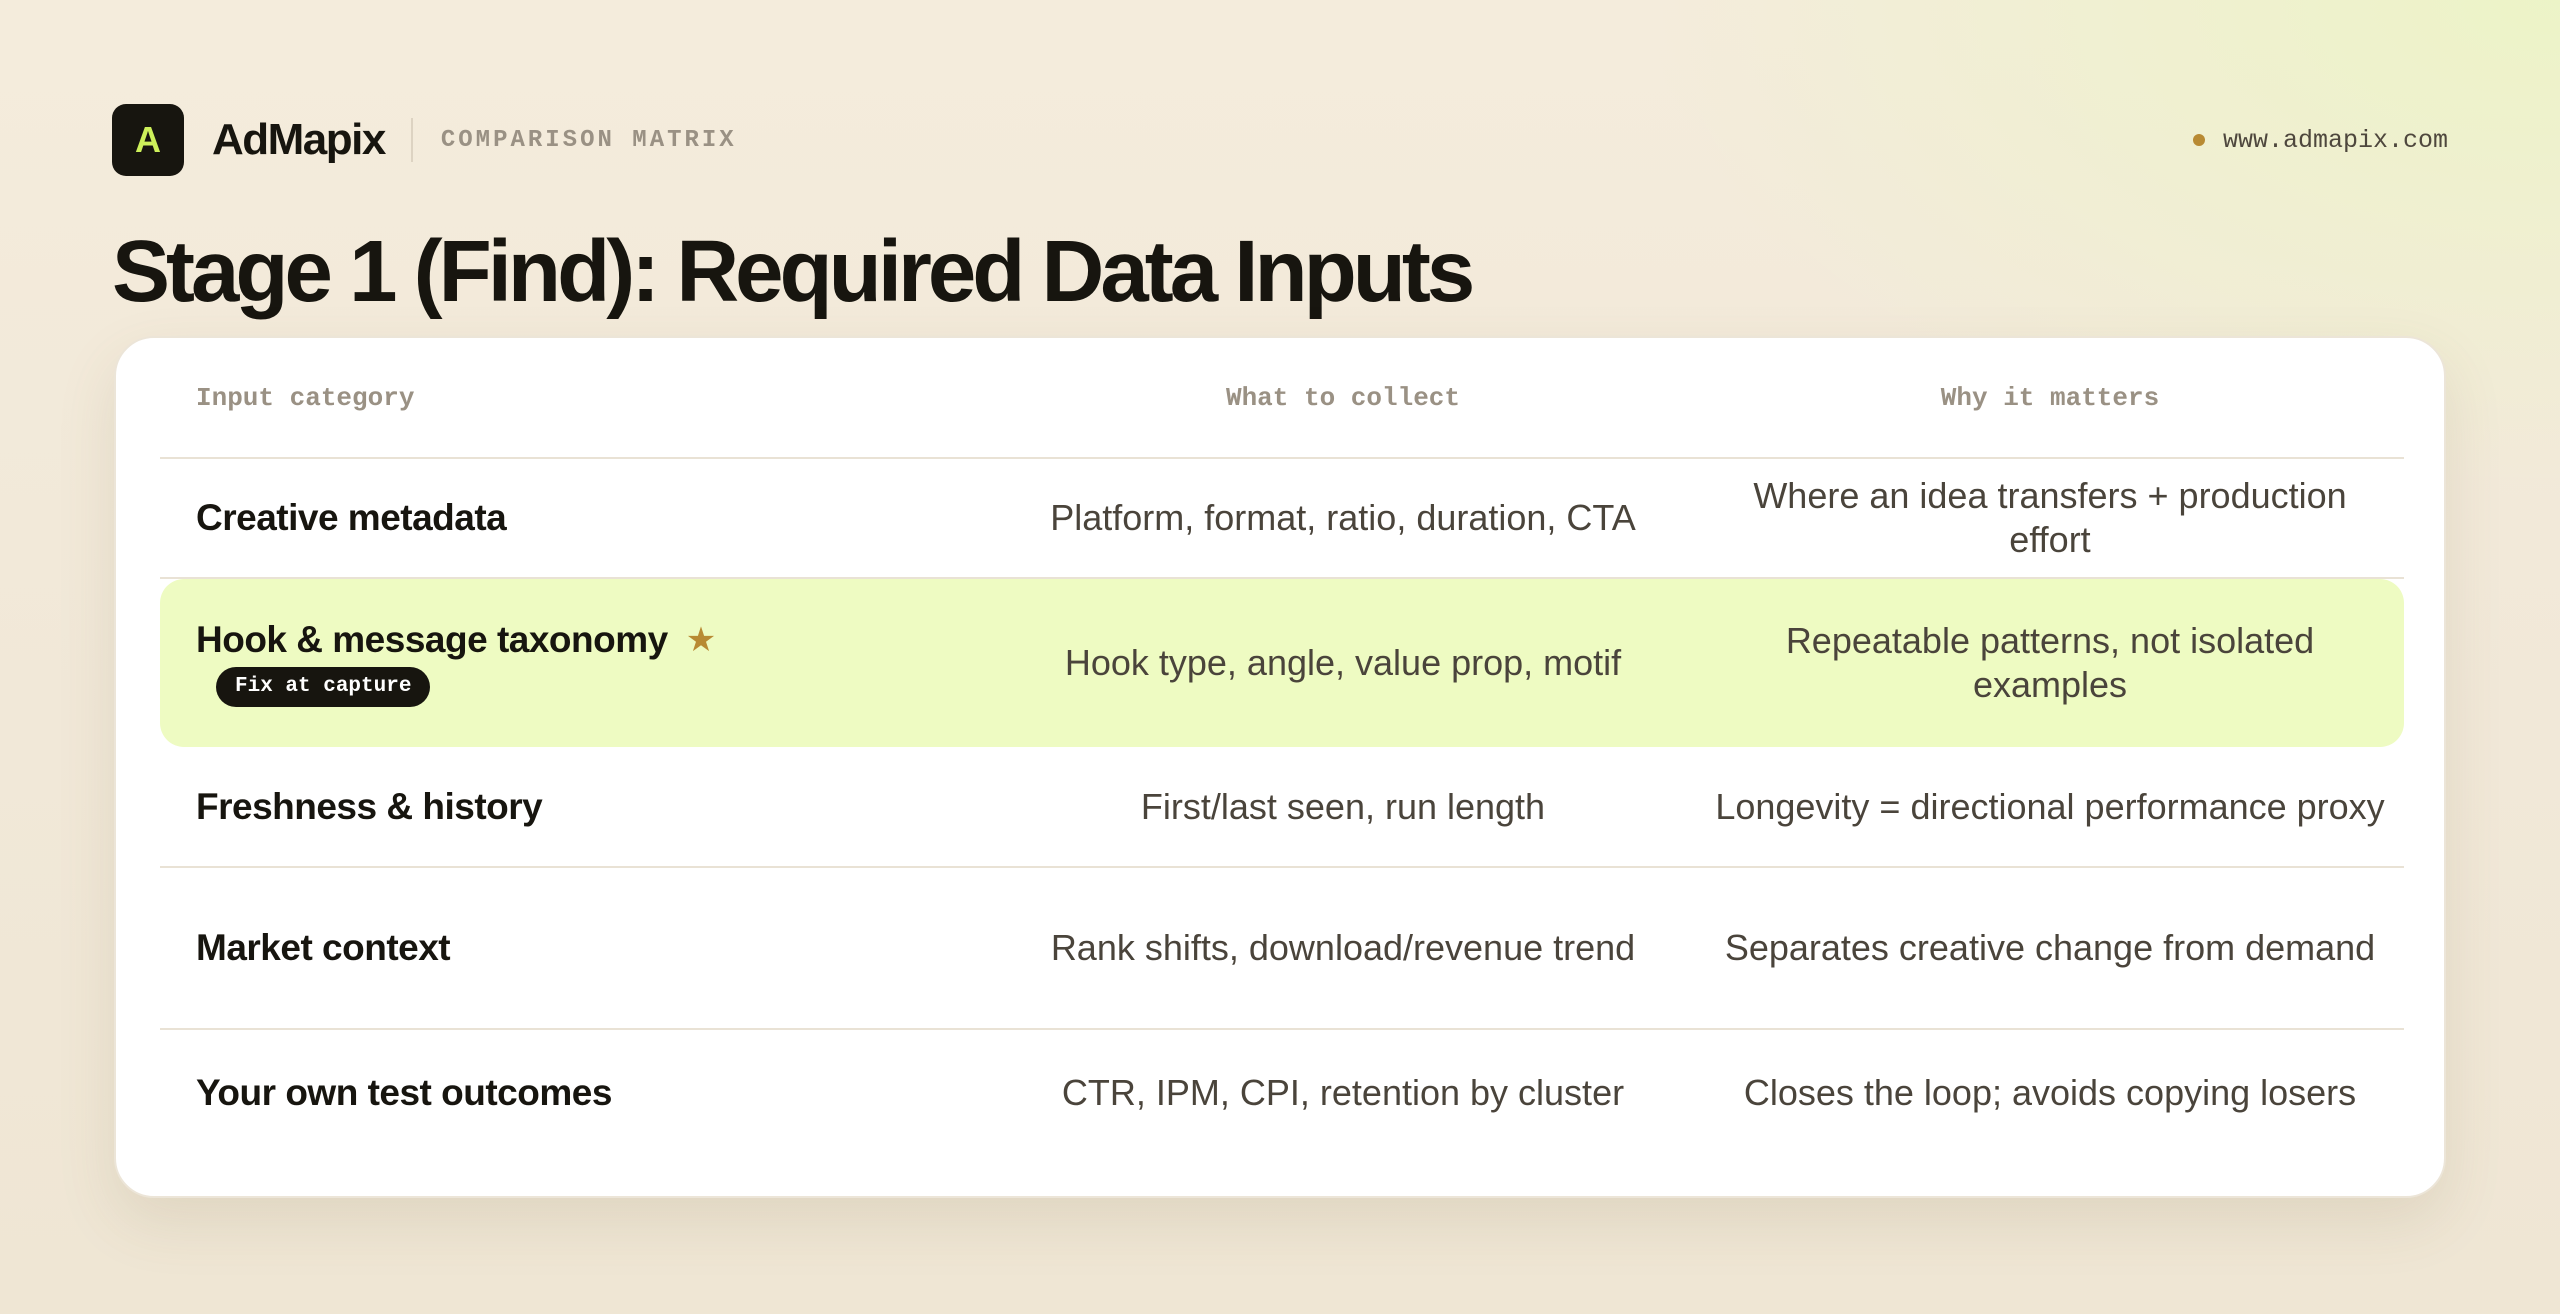 The height and width of the screenshot is (1314, 2560). What do you see at coordinates (1343, 947) in the screenshot?
I see `collect-cell: Rank shifts, download/revenue trend` at bounding box center [1343, 947].